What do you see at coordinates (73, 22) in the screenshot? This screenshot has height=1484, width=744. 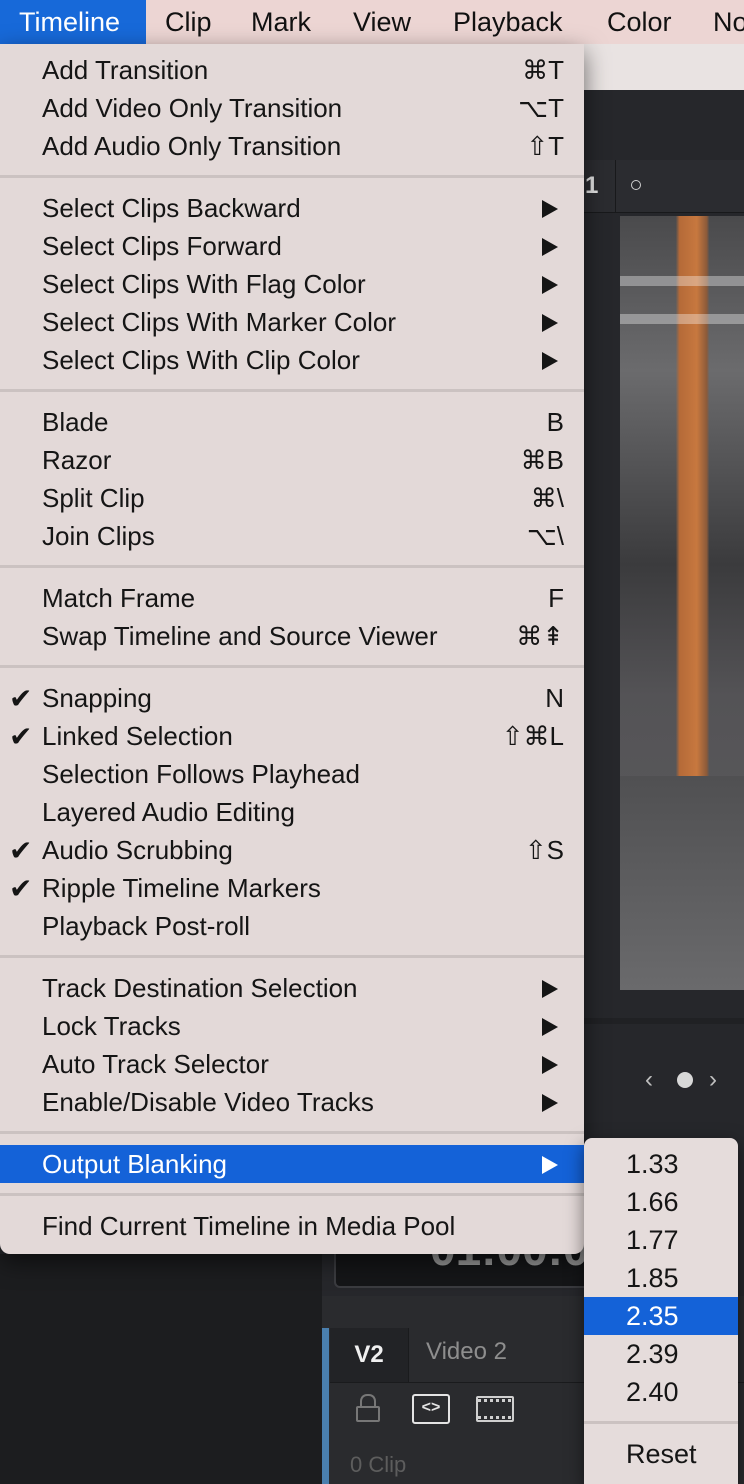 I see `menubar-item-timeline: Timeline` at bounding box center [73, 22].